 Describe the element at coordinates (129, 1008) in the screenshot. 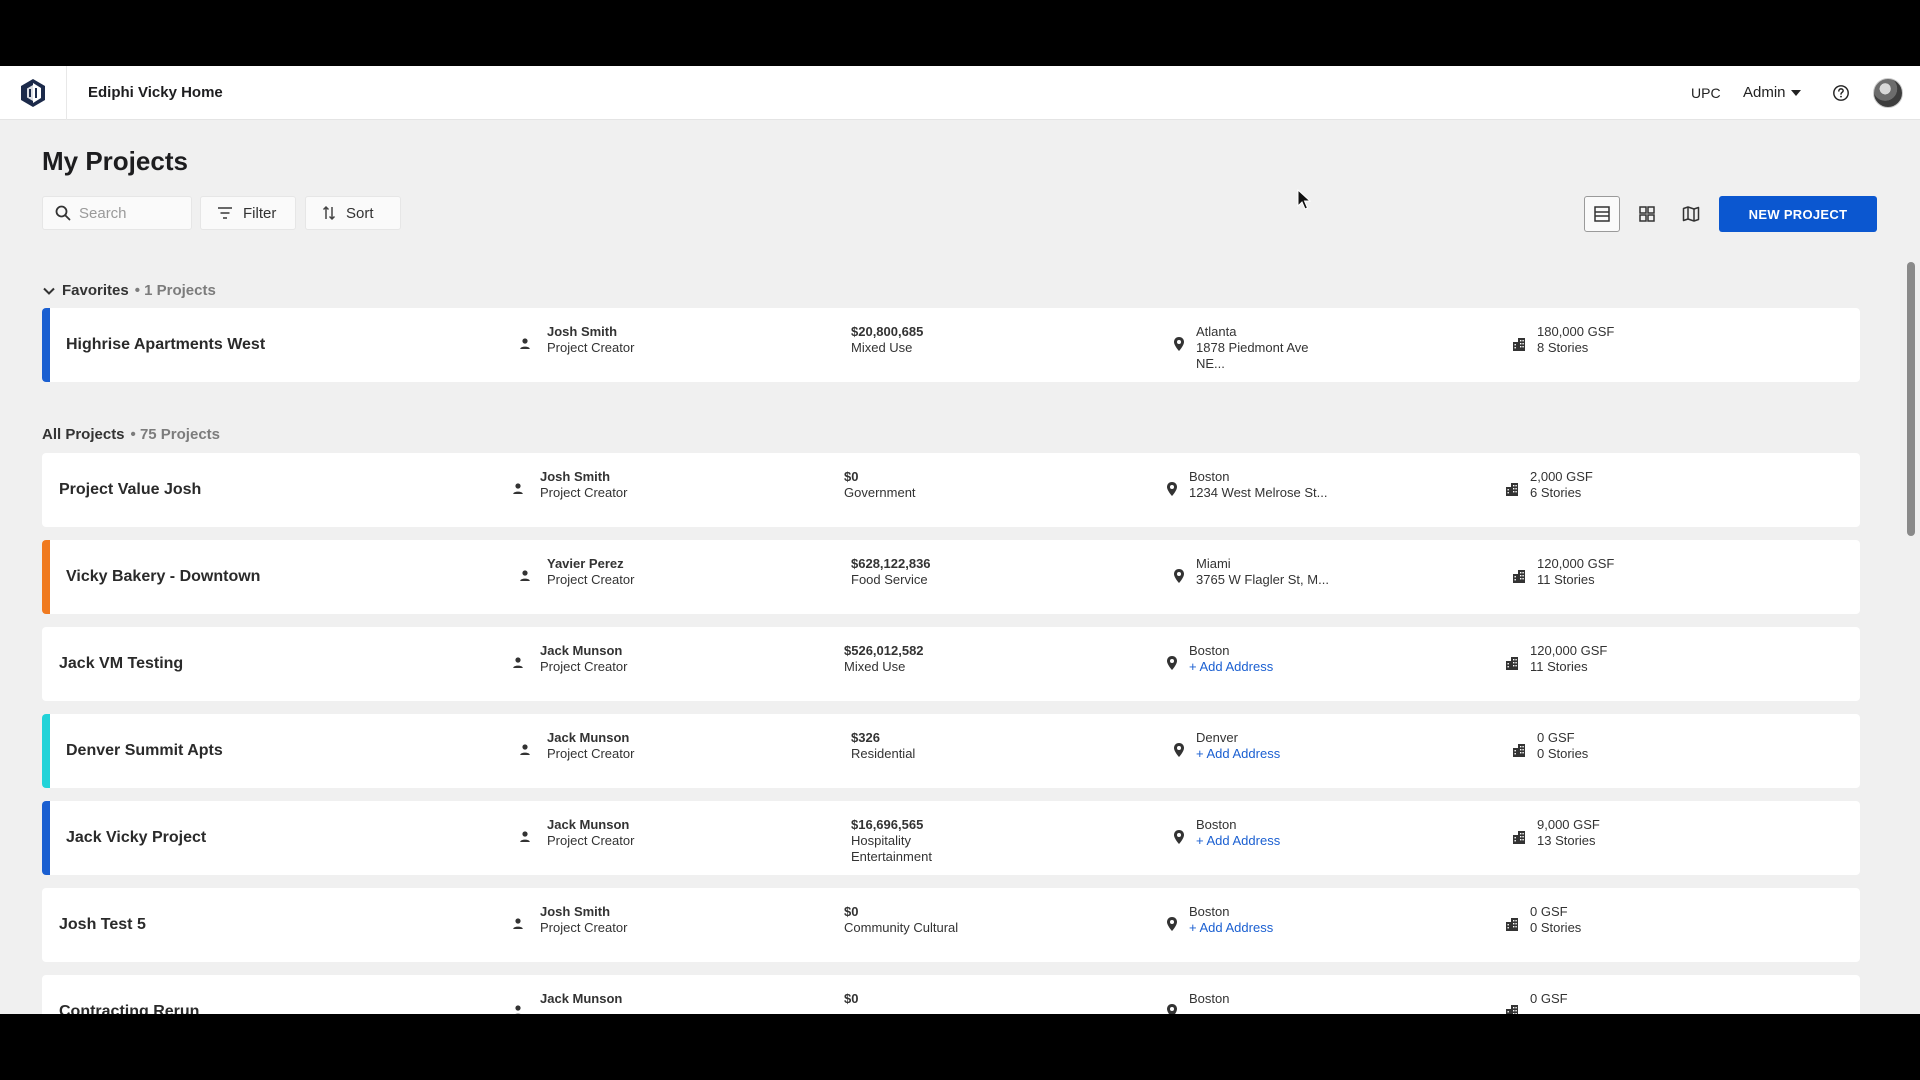

I see `project-name: Contracting Rerun` at that location.